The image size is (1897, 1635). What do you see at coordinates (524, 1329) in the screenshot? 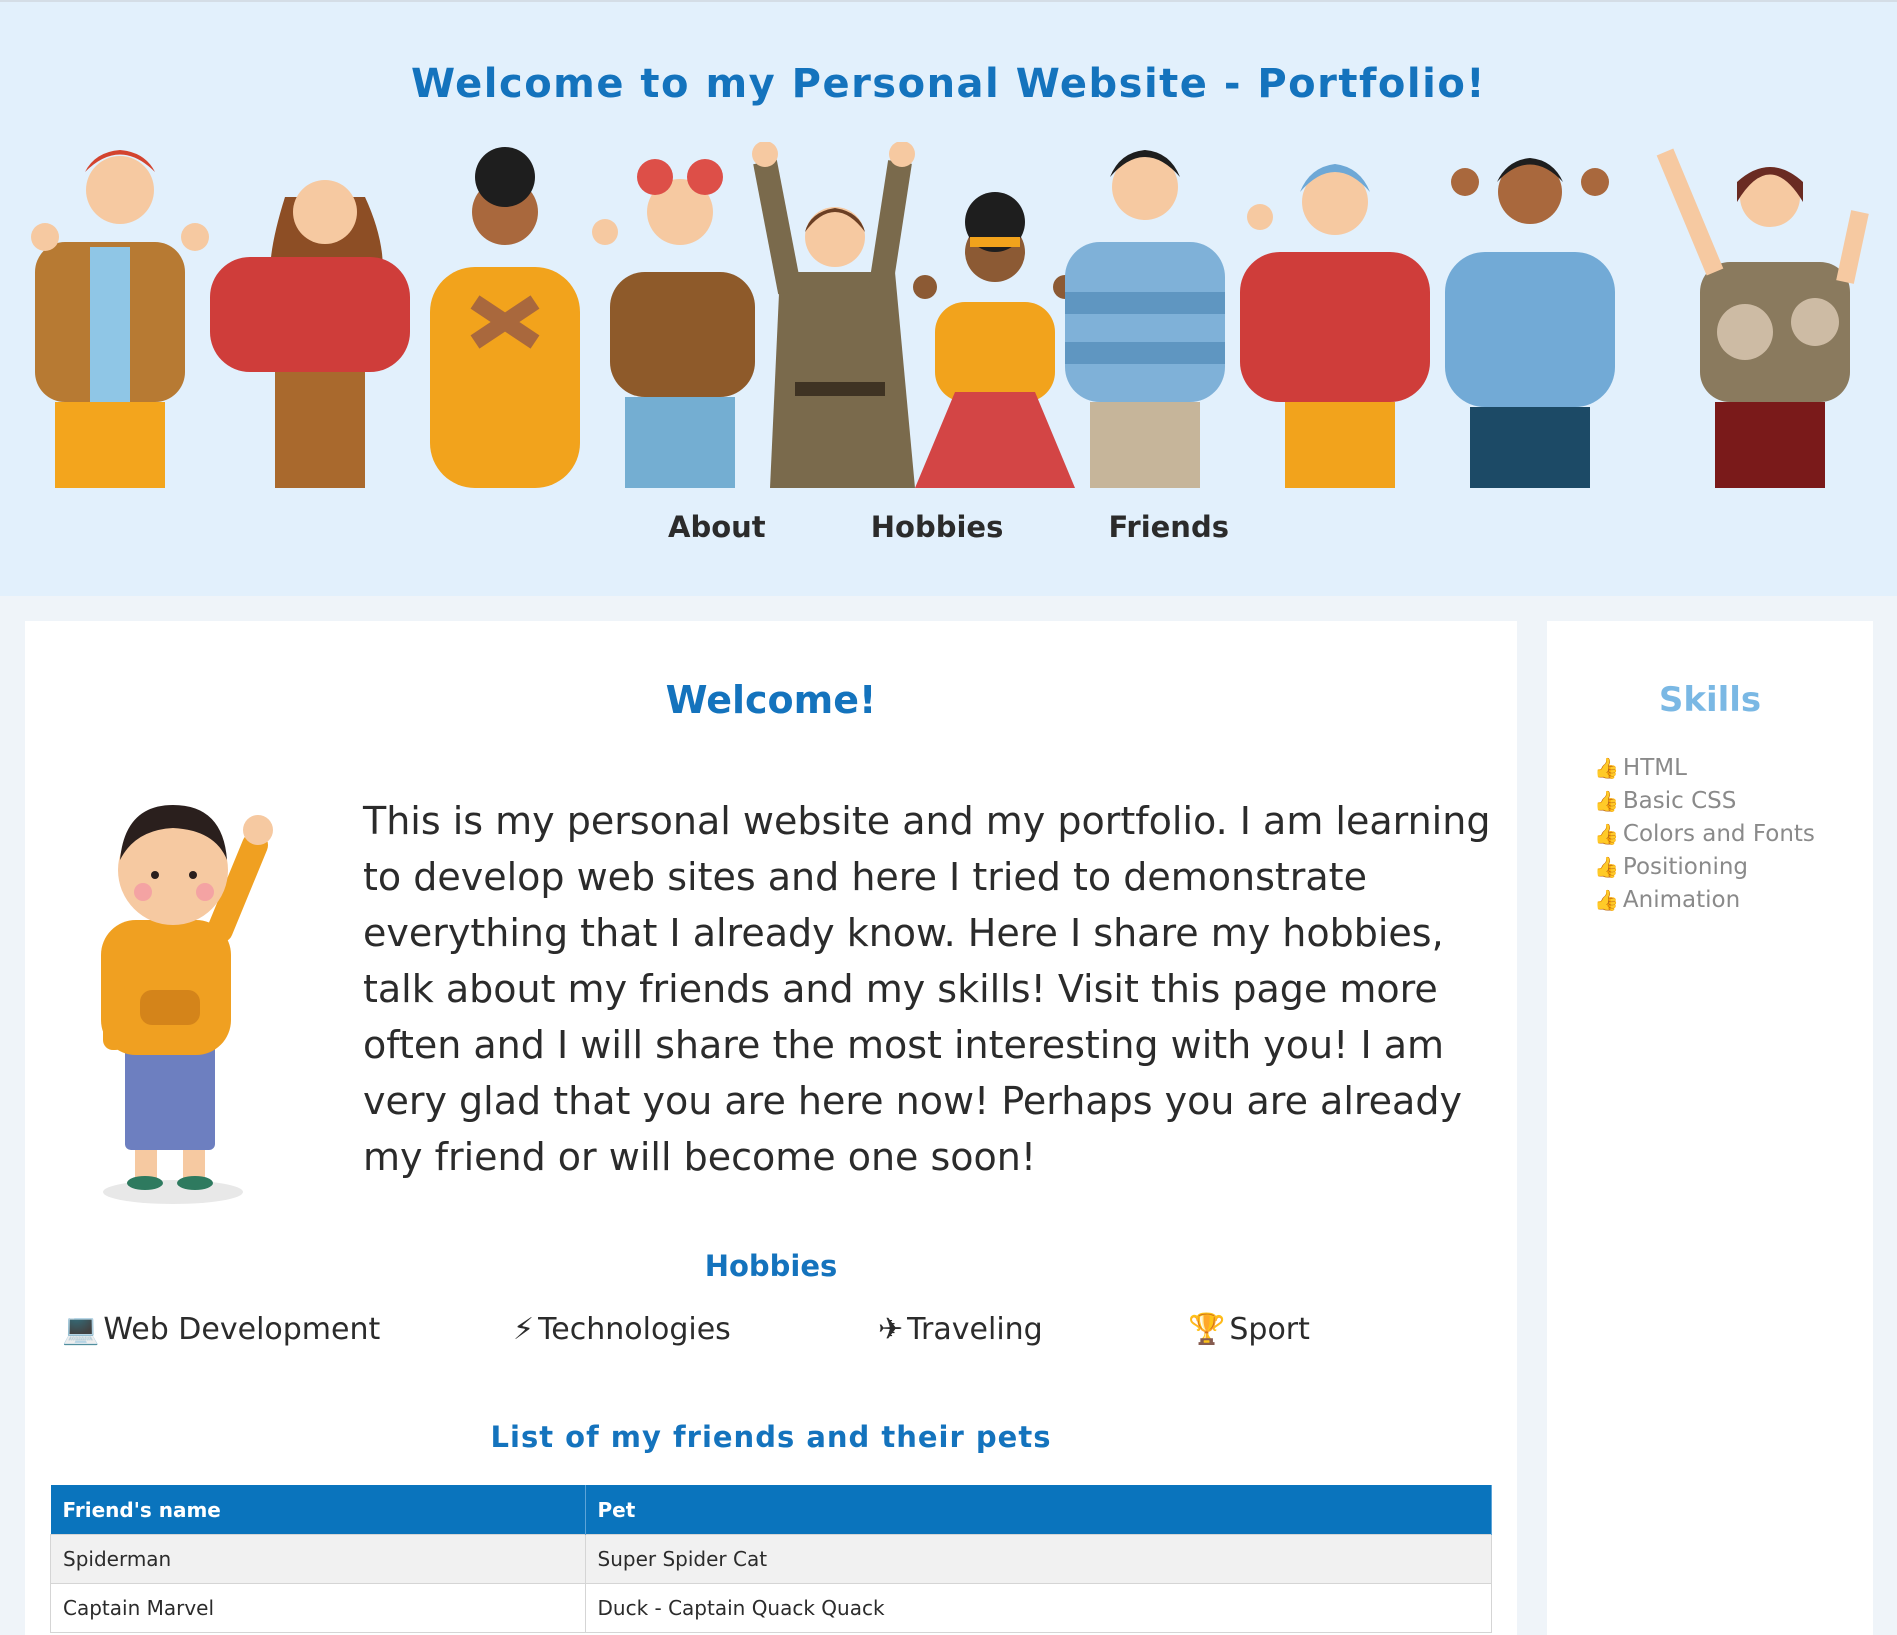
I see `lightning-icon: ⚡` at bounding box center [524, 1329].